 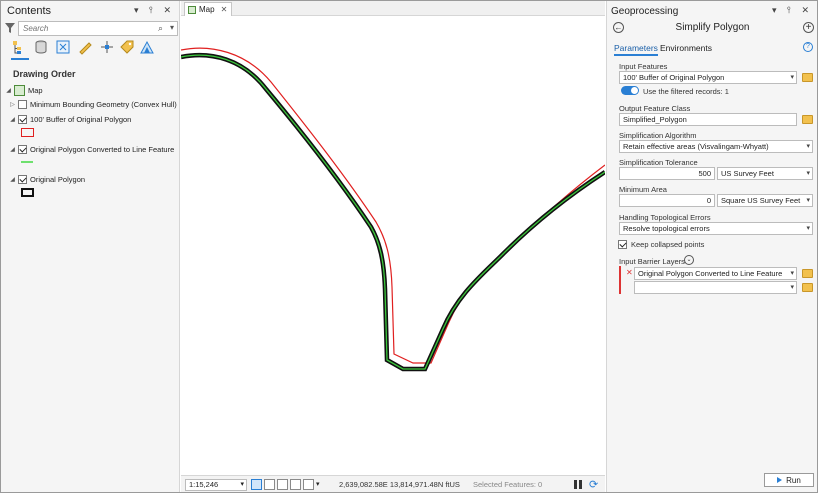 I want to click on tab-map: Map ✕, so click(x=208, y=9).